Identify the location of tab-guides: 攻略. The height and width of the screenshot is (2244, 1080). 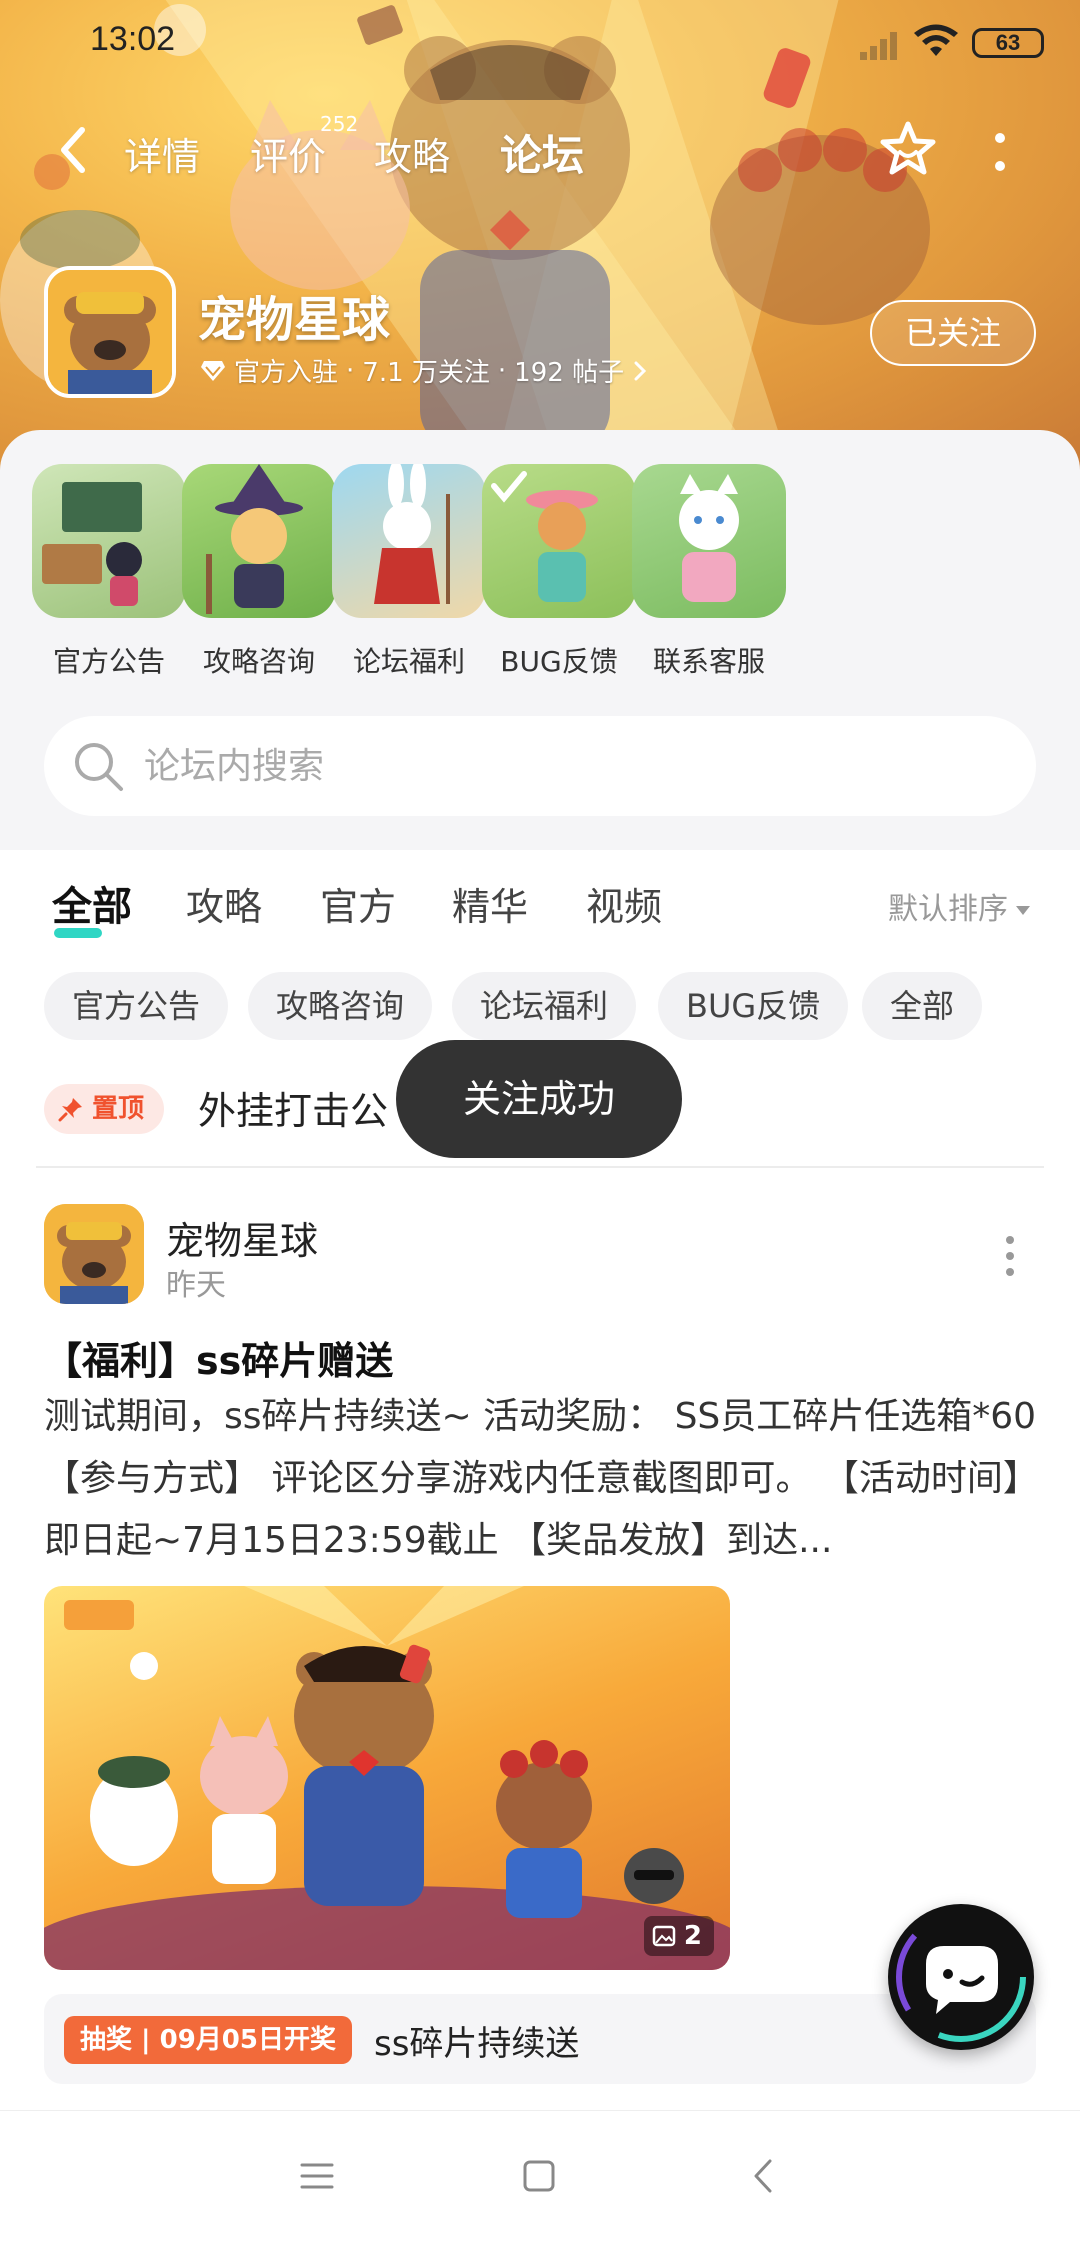
(412, 153).